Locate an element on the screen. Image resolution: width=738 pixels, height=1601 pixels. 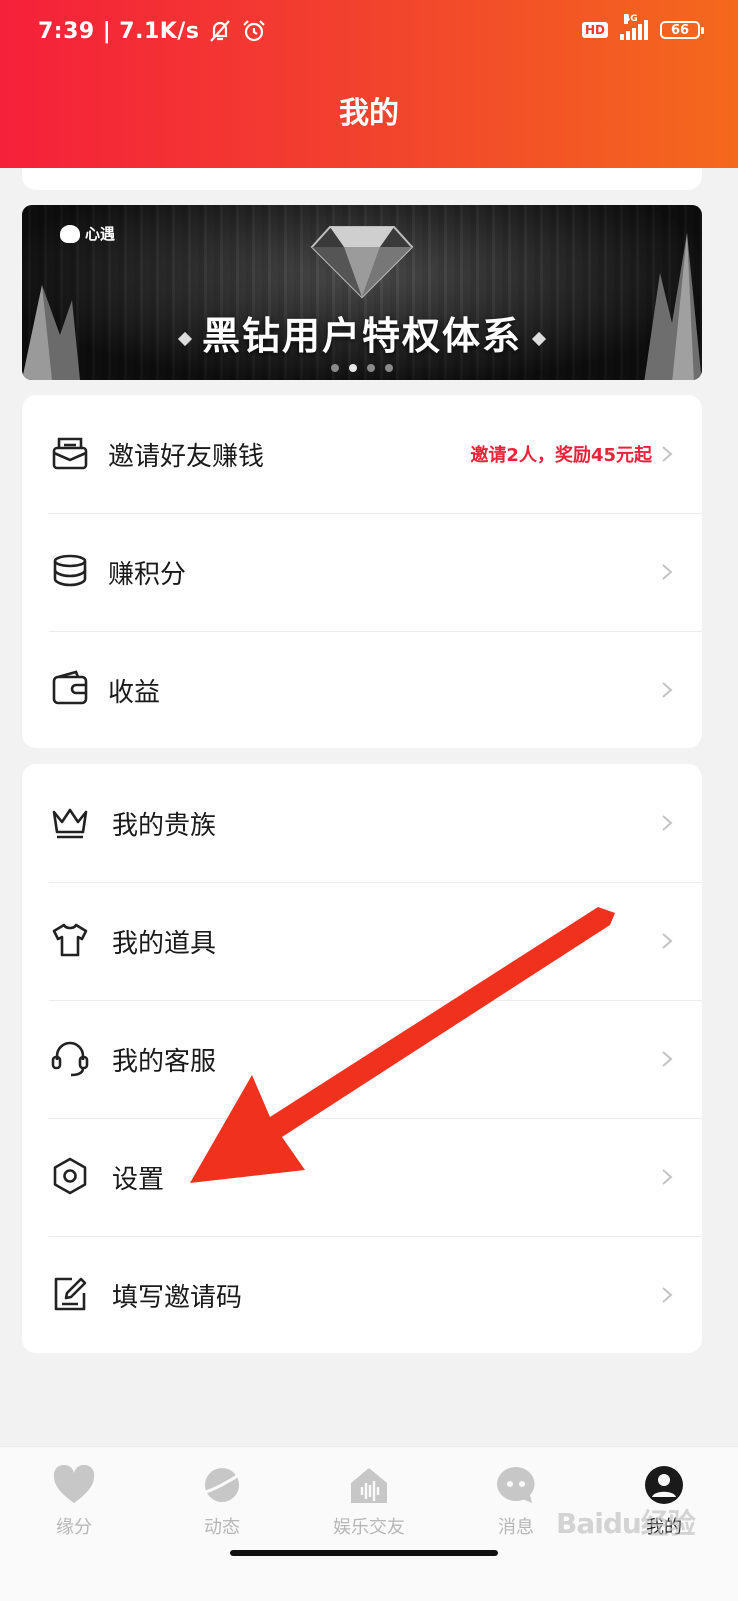
menu-item-label: 填写邀请码 is located at coordinates (177, 1297).